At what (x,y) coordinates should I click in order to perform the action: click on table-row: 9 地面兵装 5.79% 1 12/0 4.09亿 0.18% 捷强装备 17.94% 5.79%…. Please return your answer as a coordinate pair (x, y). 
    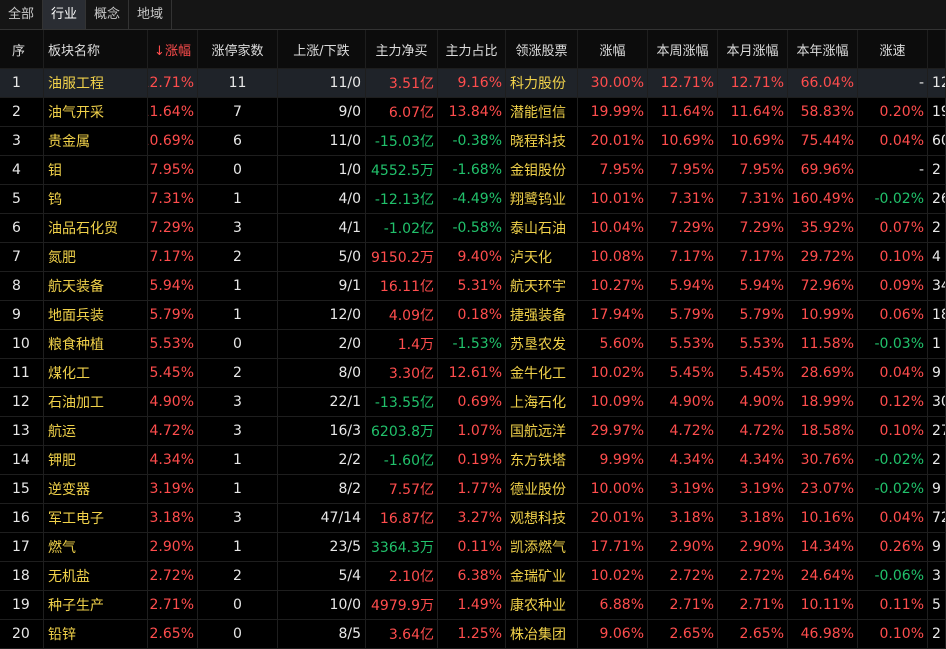
    Looking at the image, I should click on (473, 315).